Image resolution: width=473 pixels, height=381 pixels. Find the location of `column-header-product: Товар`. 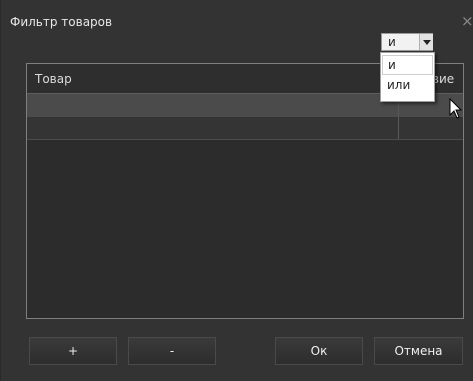

column-header-product: Товар is located at coordinates (53, 79).